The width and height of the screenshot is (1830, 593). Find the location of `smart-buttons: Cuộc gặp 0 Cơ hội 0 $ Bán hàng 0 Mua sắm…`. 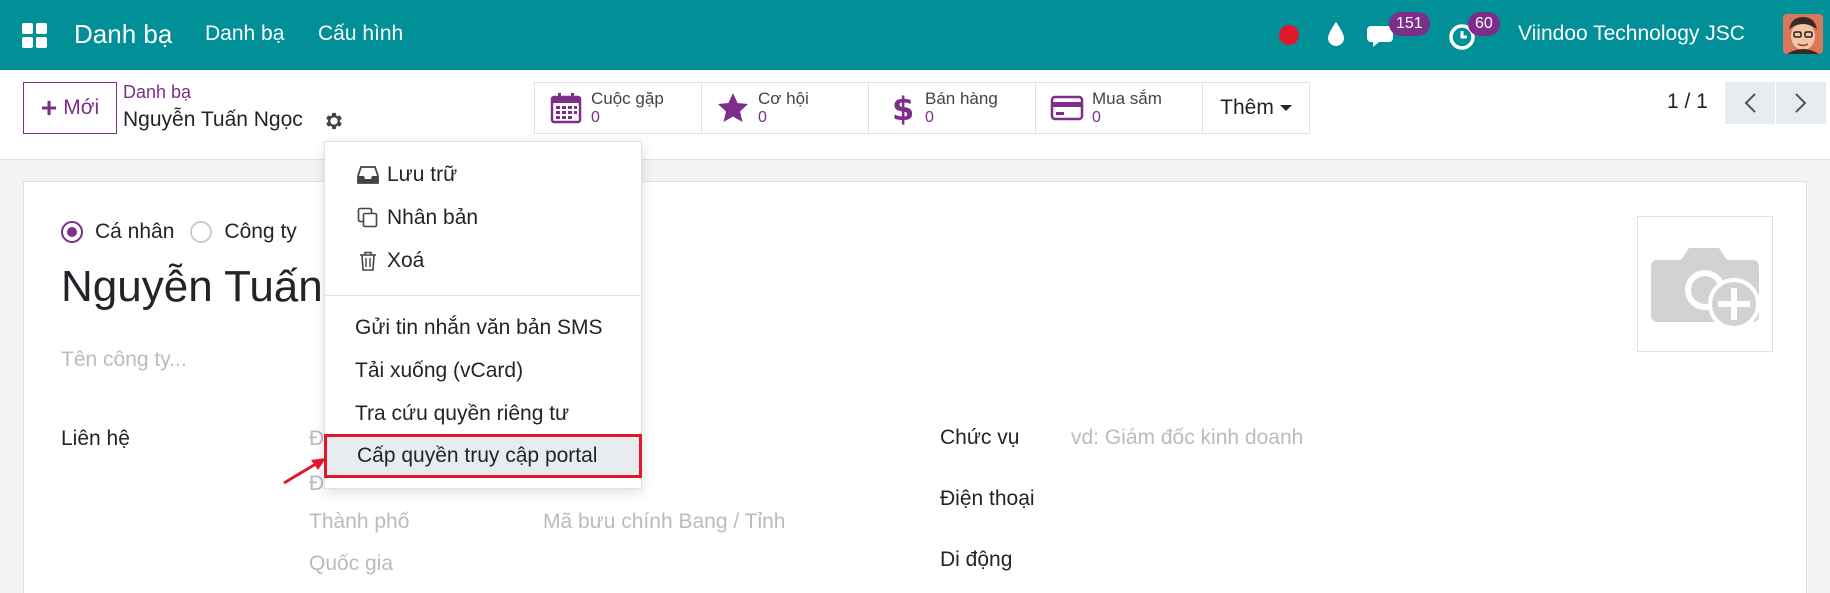

smart-buttons: Cuộc gặp 0 Cơ hội 0 $ Bán hàng 0 Mua sắm… is located at coordinates (922, 108).